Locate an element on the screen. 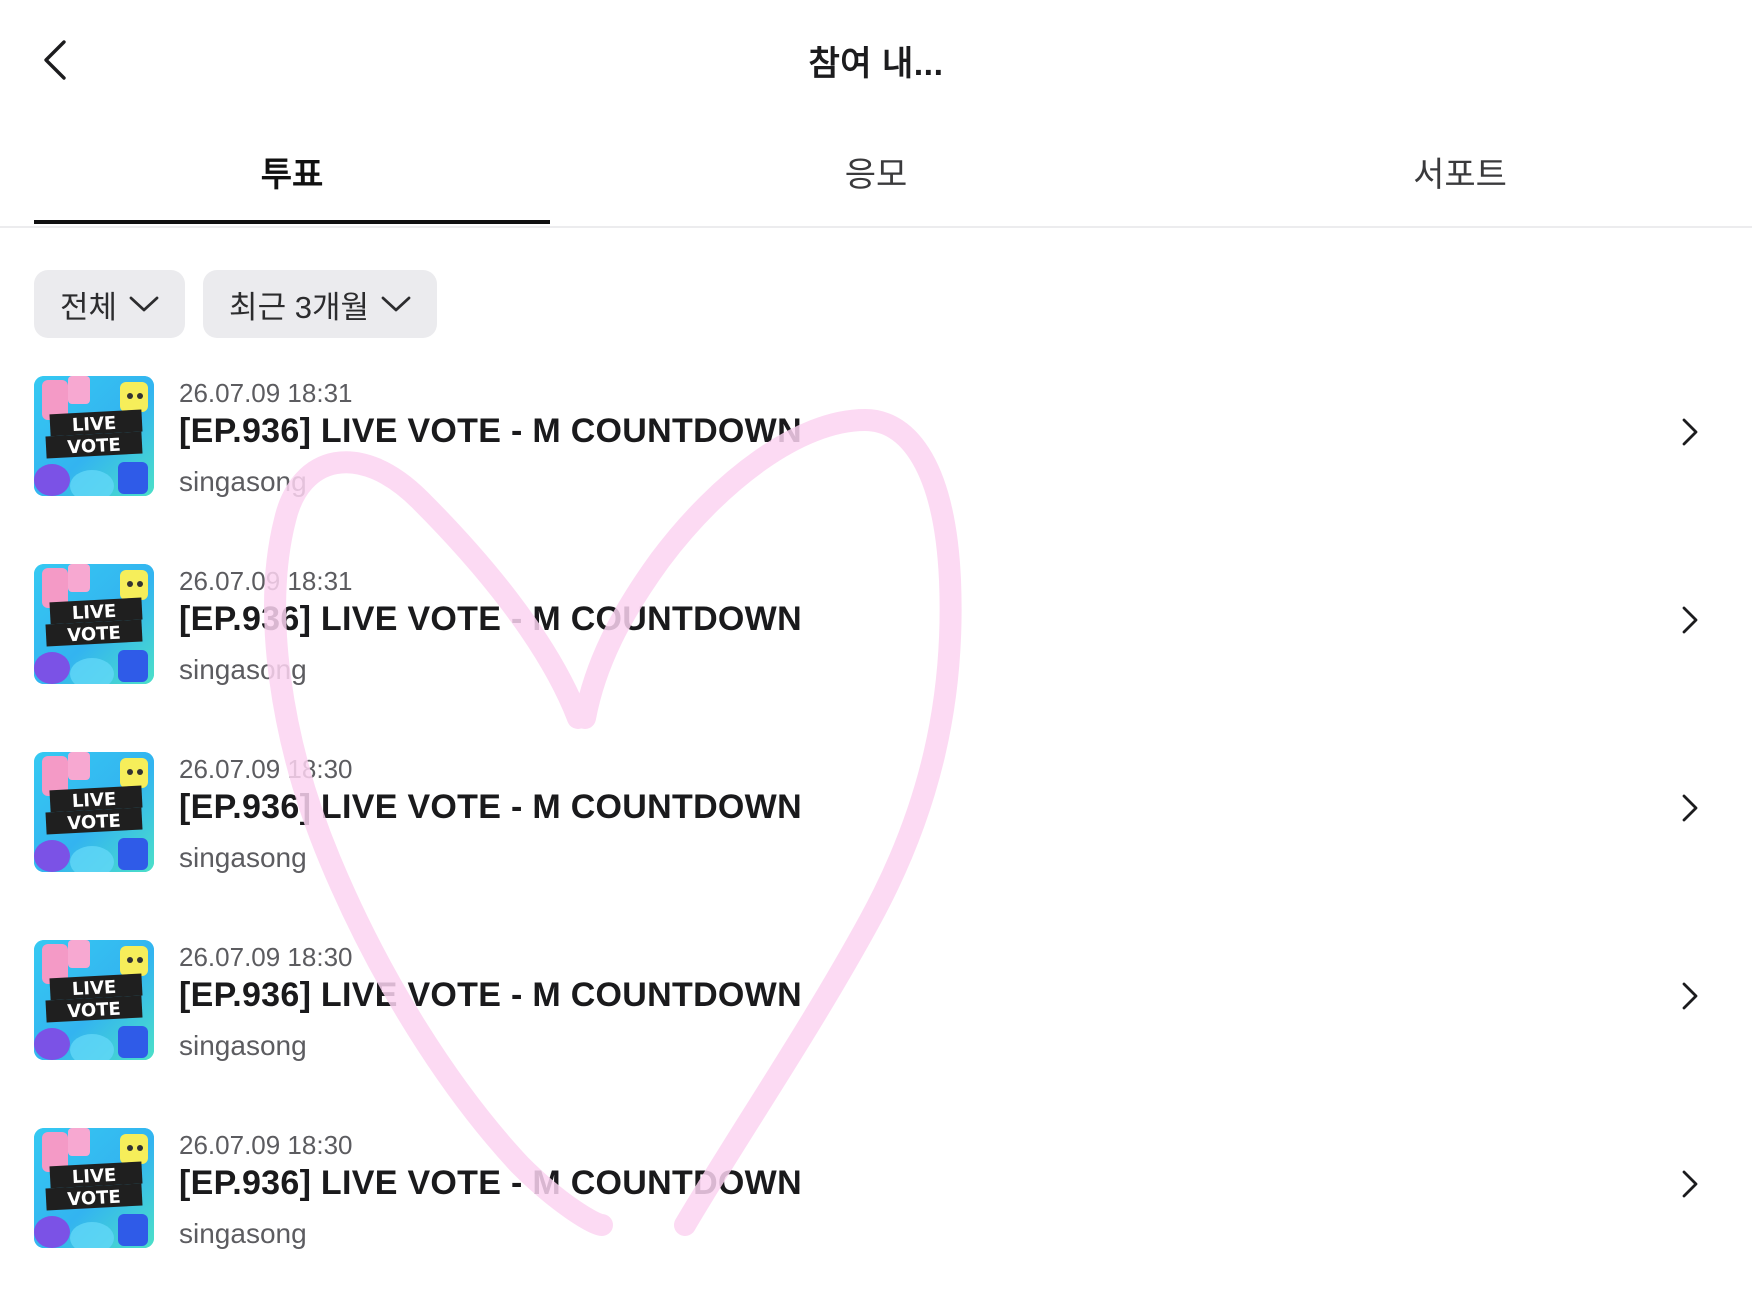 This screenshot has height=1292, width=1752. filter-period-dropdown: 최근 3개월 is located at coordinates (320, 304).